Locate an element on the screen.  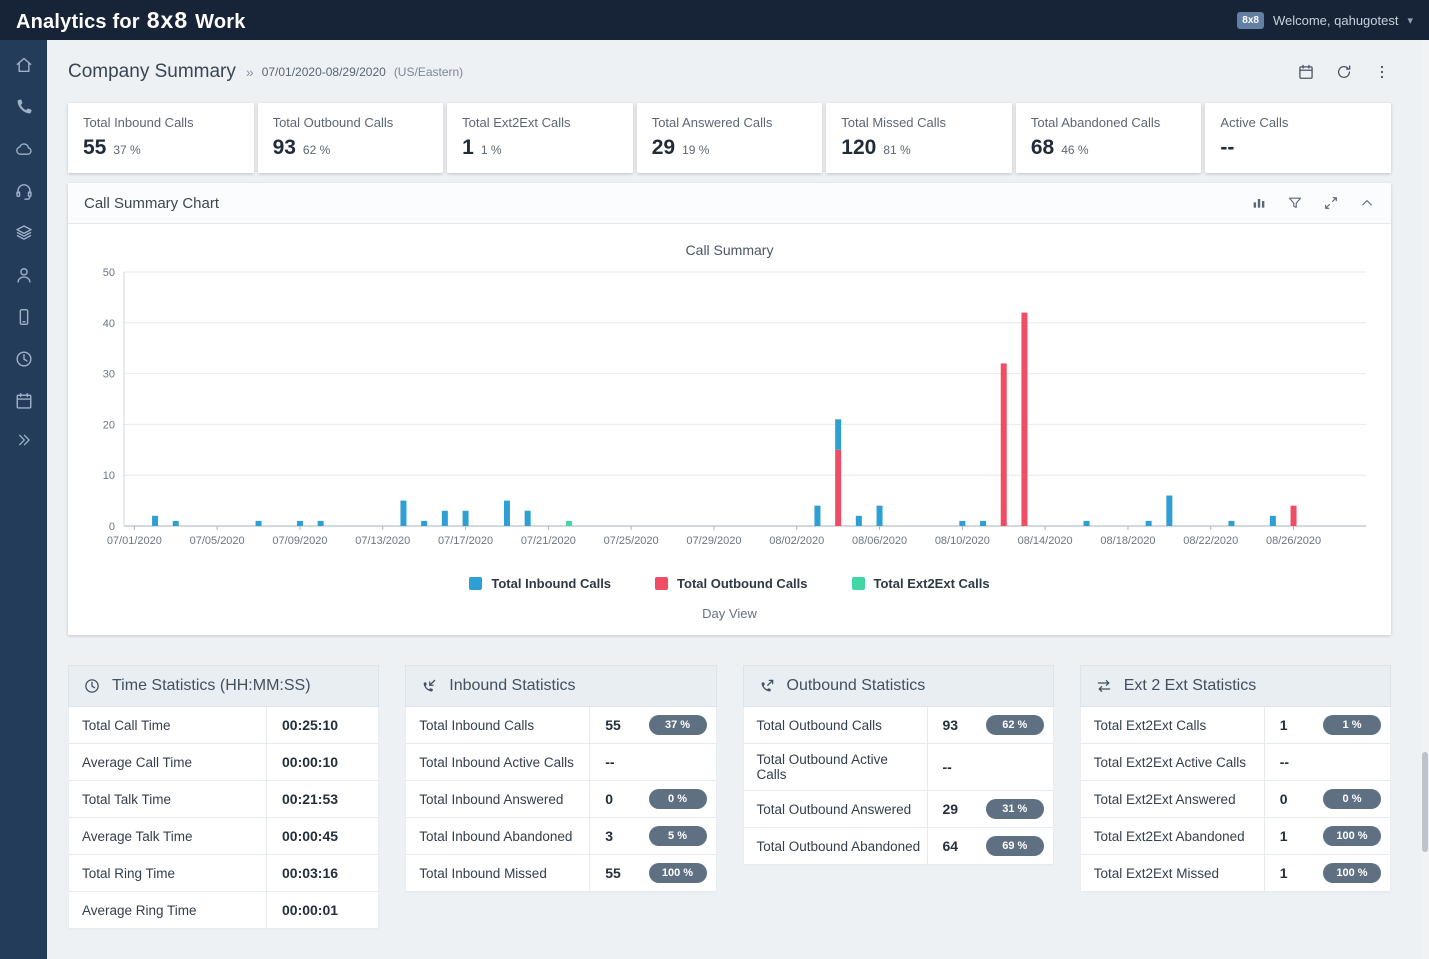
stat-value: 00:03:16 is located at coordinates (310, 873).